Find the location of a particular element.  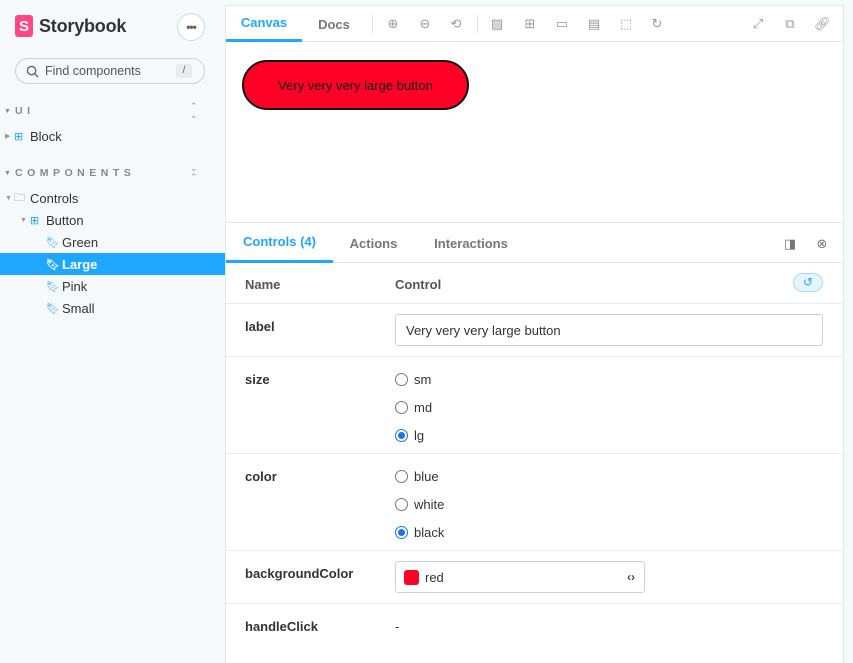

color-option-blue: blue is located at coordinates (417, 476).